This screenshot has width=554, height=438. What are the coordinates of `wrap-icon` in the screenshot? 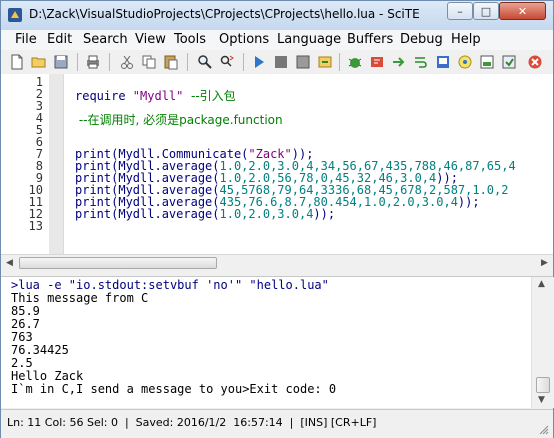 It's located at (421, 62).